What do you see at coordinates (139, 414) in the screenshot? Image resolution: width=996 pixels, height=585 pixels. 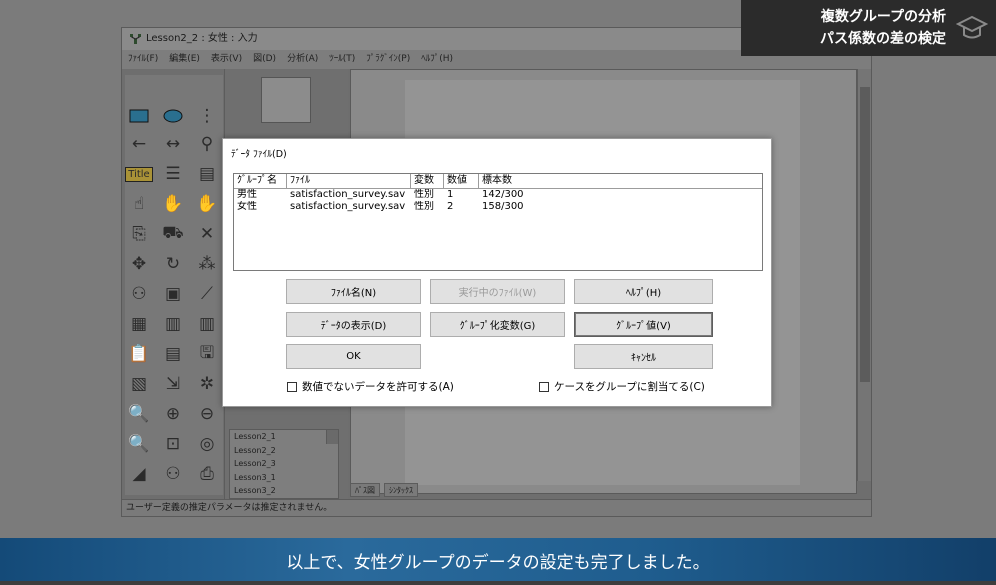 I see `zoom-area-icon: 🔍` at bounding box center [139, 414].